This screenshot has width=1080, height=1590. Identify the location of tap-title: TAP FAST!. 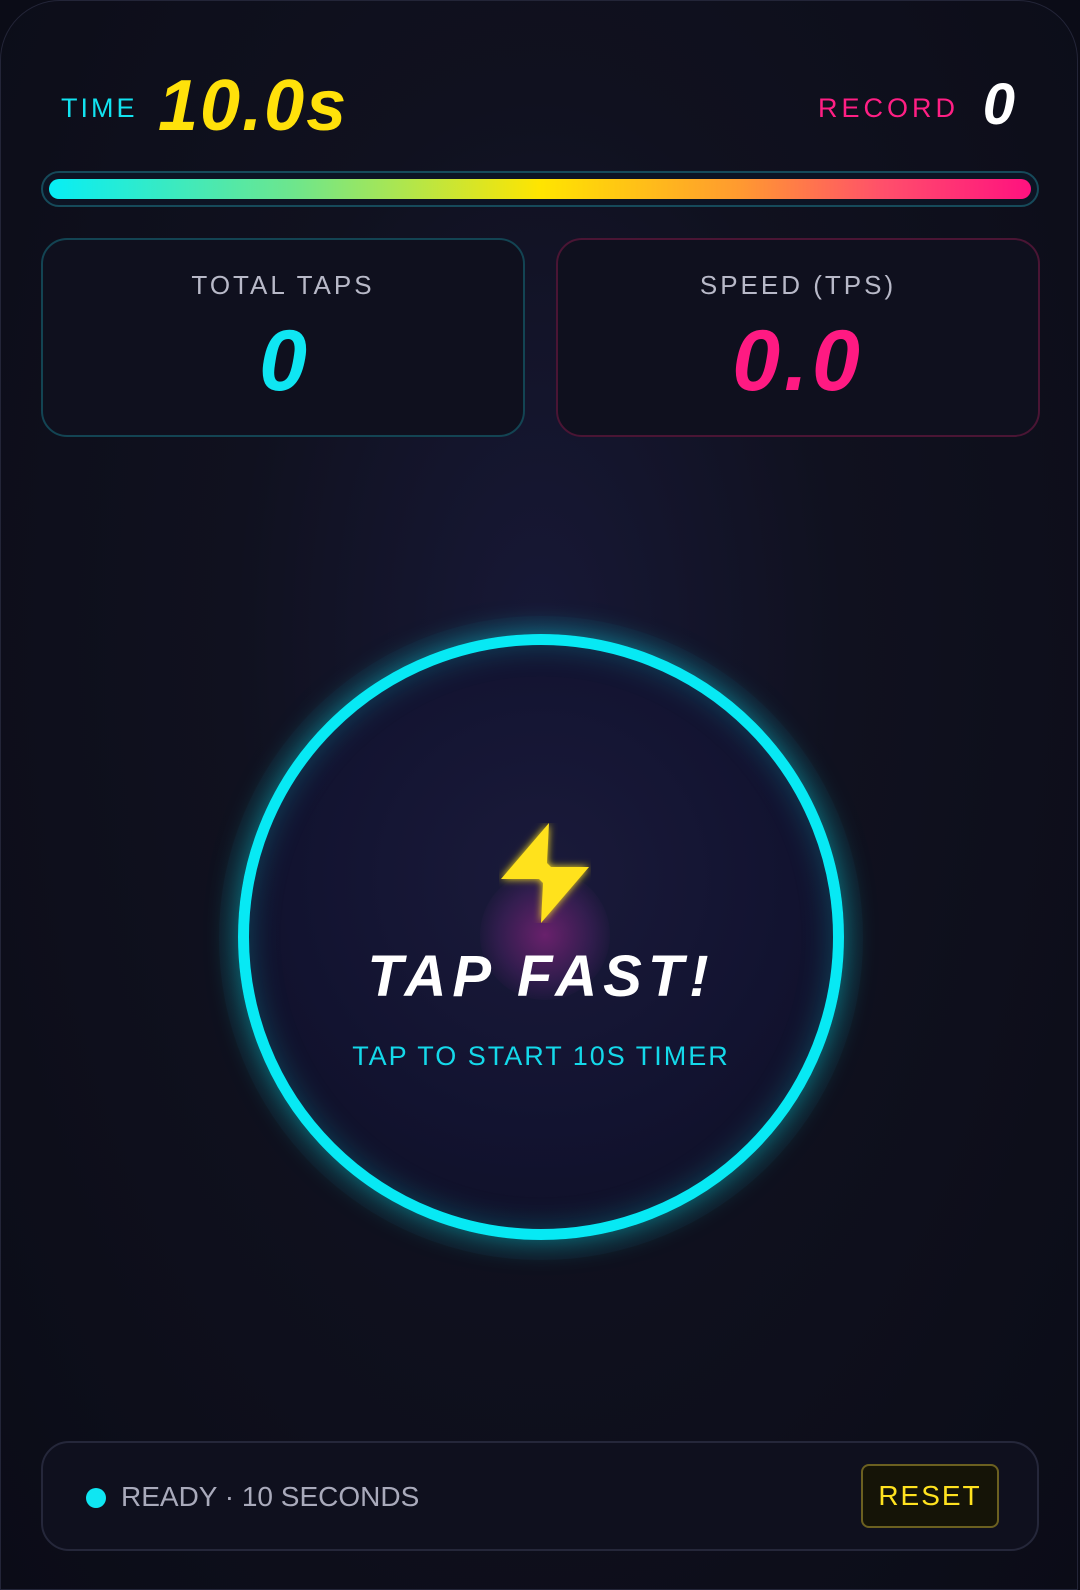
(541, 976).